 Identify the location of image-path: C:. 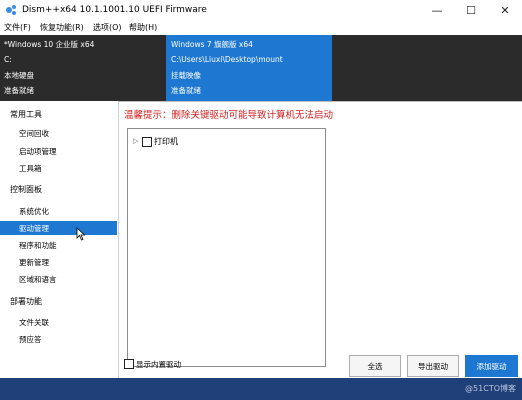
(8, 59).